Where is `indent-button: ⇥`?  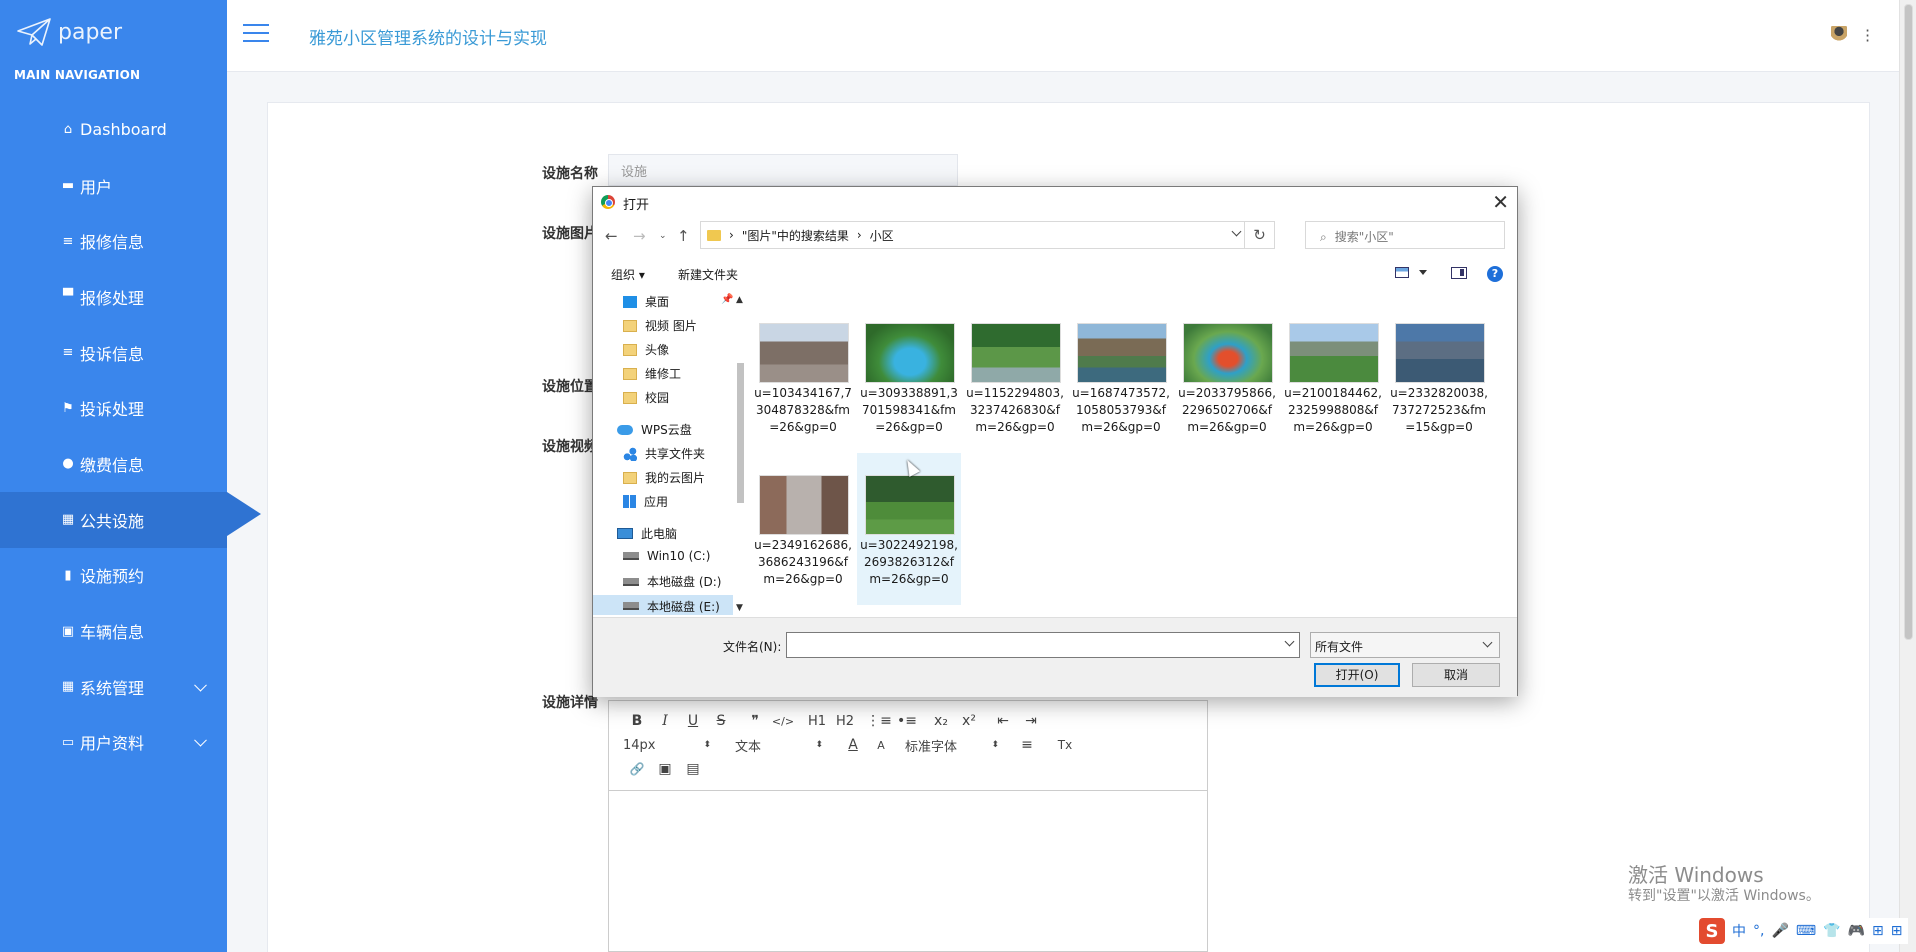 indent-button: ⇥ is located at coordinates (1031, 721).